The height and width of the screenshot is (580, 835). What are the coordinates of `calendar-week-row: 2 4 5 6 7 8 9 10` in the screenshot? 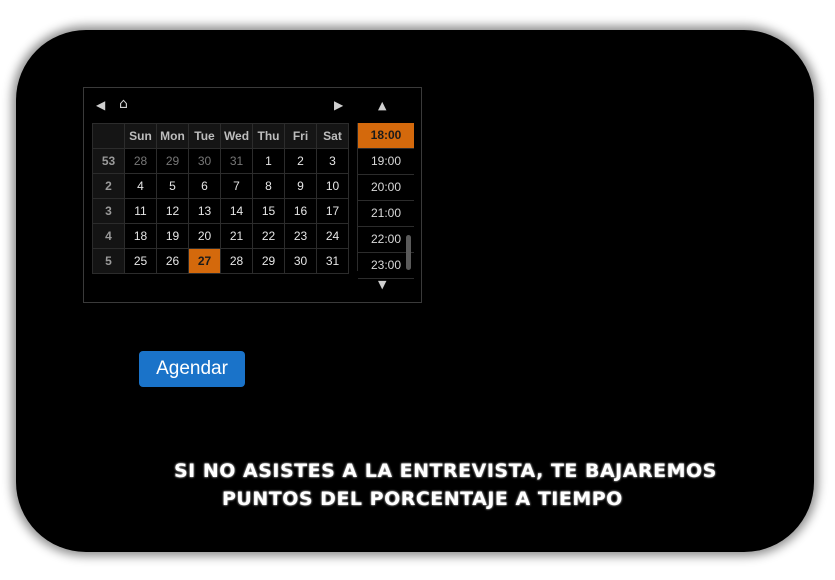 It's located at (220, 186).